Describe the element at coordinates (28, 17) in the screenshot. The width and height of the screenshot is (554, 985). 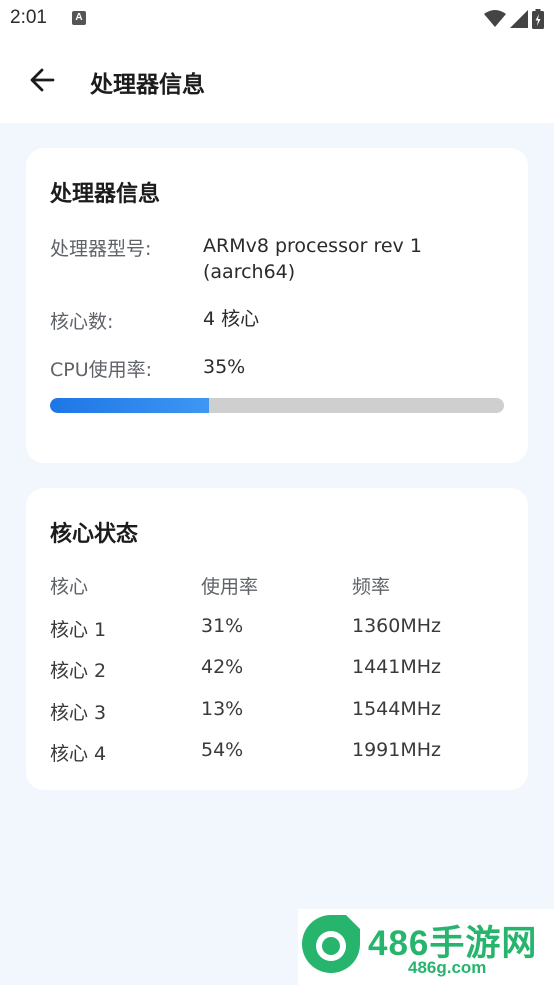
I see `status-time: 2:01` at that location.